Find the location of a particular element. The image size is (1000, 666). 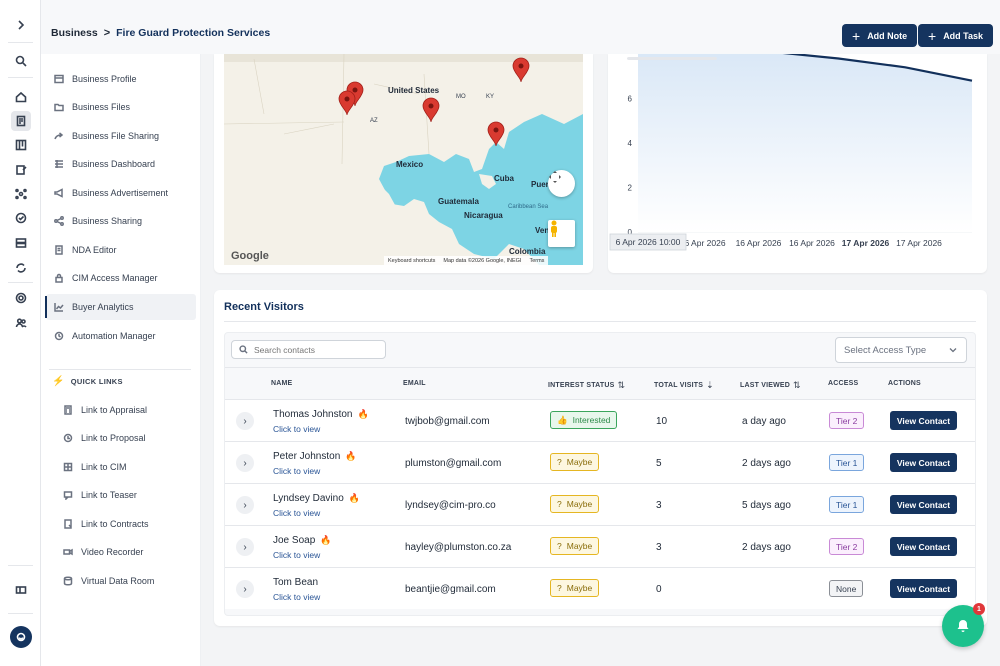

quick-link-virtual-data-room: Virtual Data Room is located at coordinates (108, 581).